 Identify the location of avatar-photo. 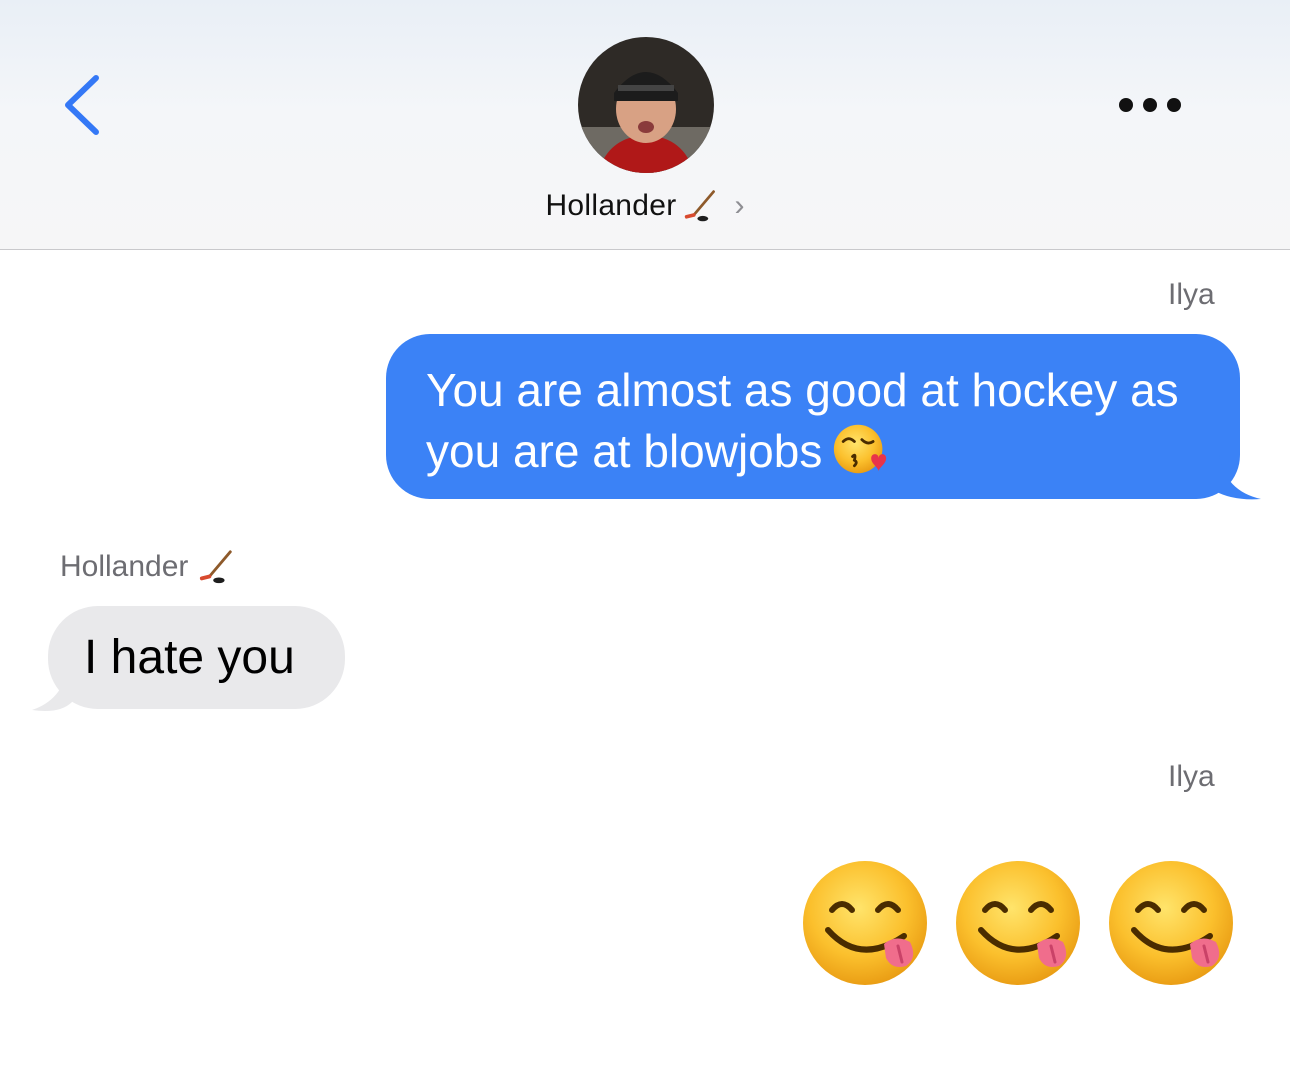
(646, 105).